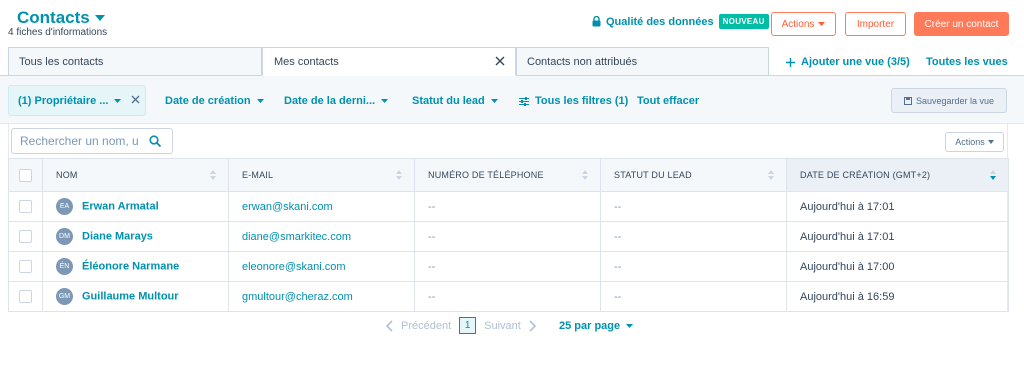 This screenshot has height=372, width=1024. I want to click on create-contact-button: Créer un contact, so click(961, 24).